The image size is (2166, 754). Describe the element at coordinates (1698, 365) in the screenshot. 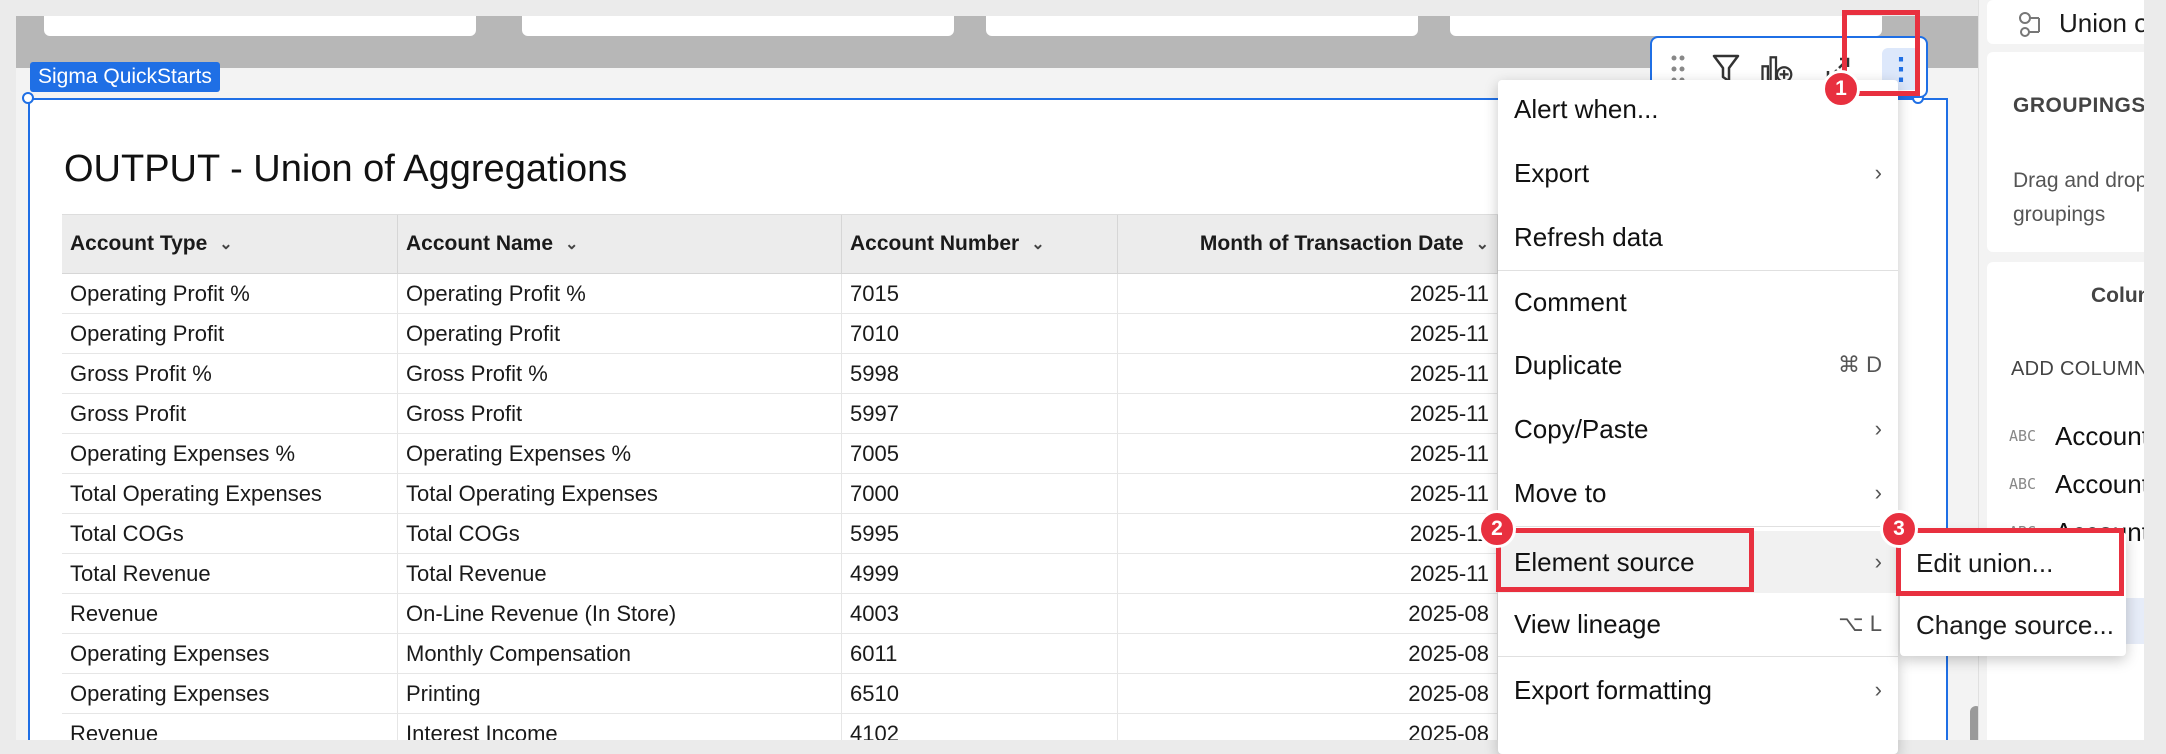

I see `menu-item-duplicate: Duplicate ⌘ D` at that location.